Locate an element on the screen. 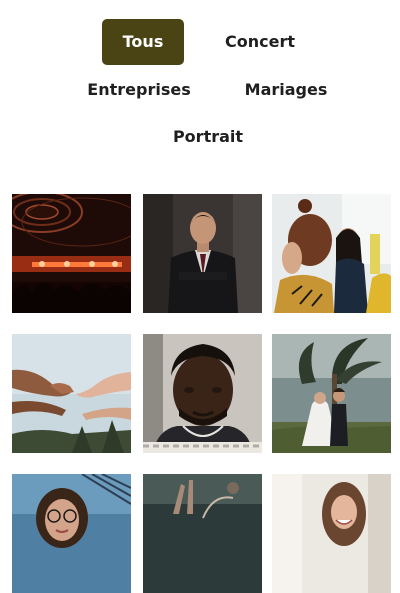  businessman-portrait-image is located at coordinates (202, 253).